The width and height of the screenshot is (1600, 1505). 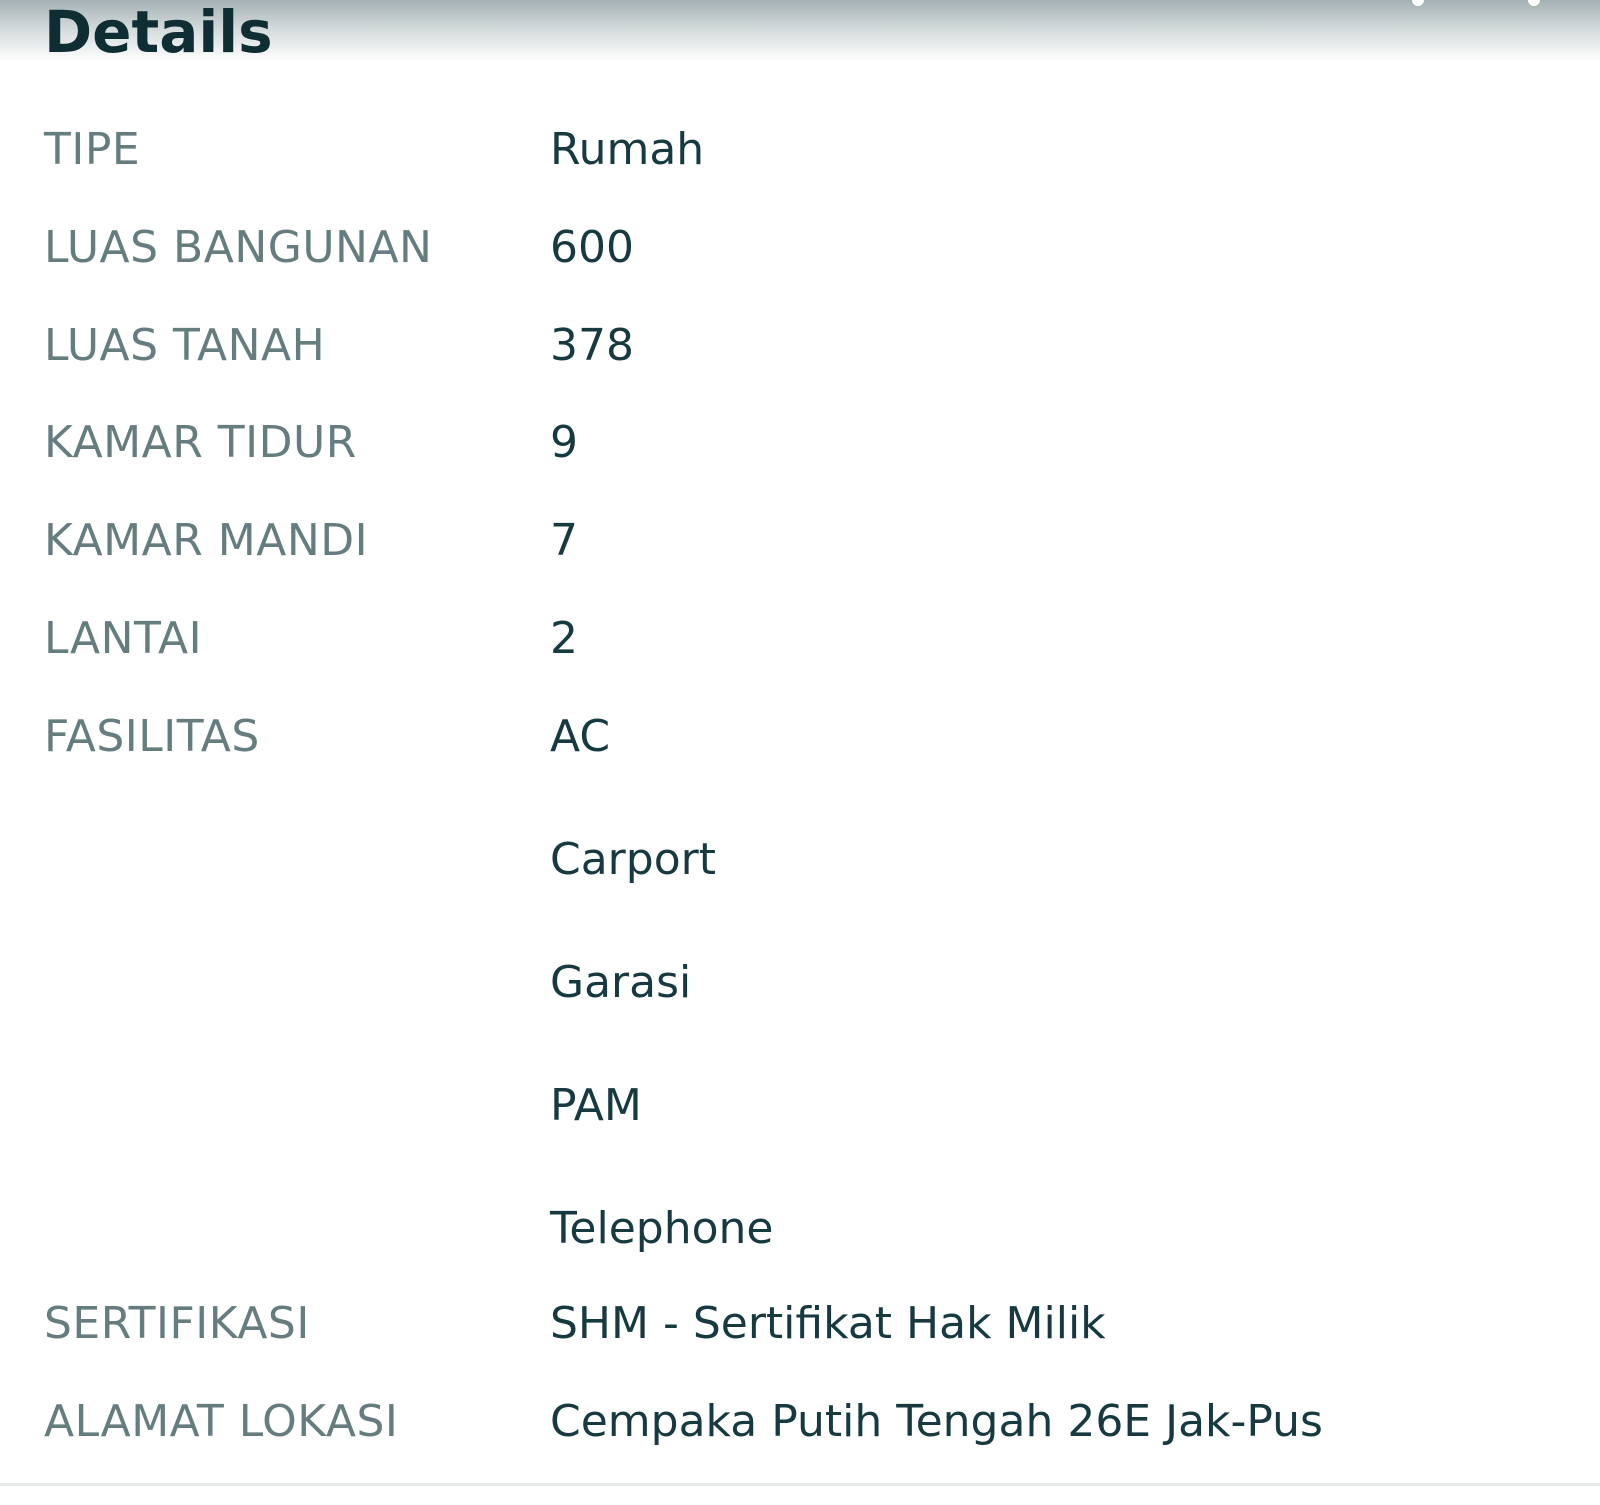 I want to click on detail-value: PAM, so click(x=596, y=1105).